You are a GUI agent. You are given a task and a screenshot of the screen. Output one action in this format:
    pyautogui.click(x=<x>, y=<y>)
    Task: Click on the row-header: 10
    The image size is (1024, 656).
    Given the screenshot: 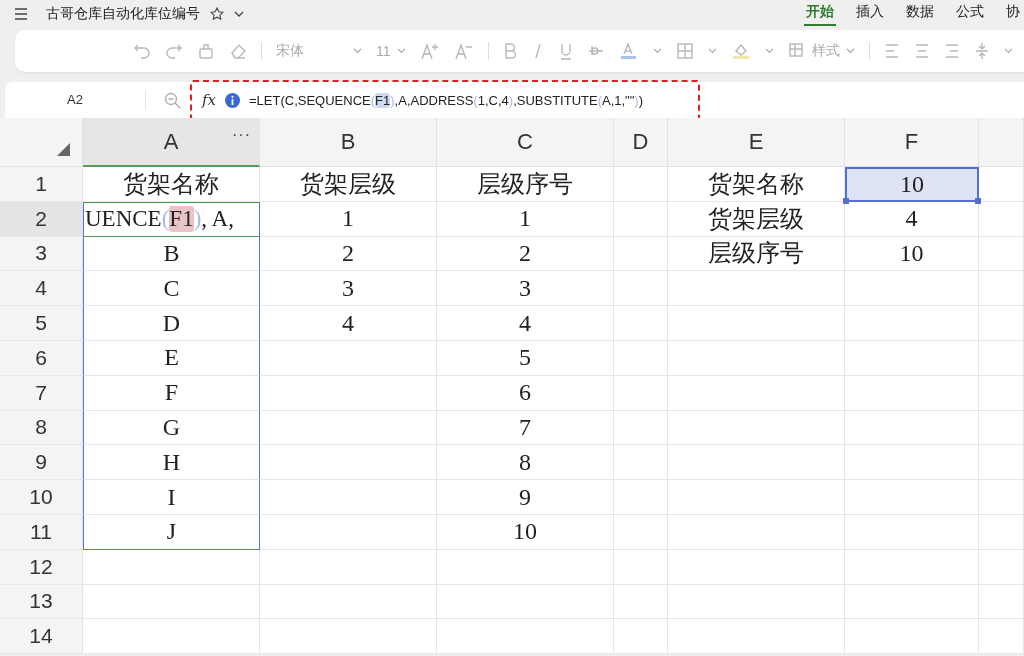 What is the action you would take?
    pyautogui.click(x=41, y=497)
    